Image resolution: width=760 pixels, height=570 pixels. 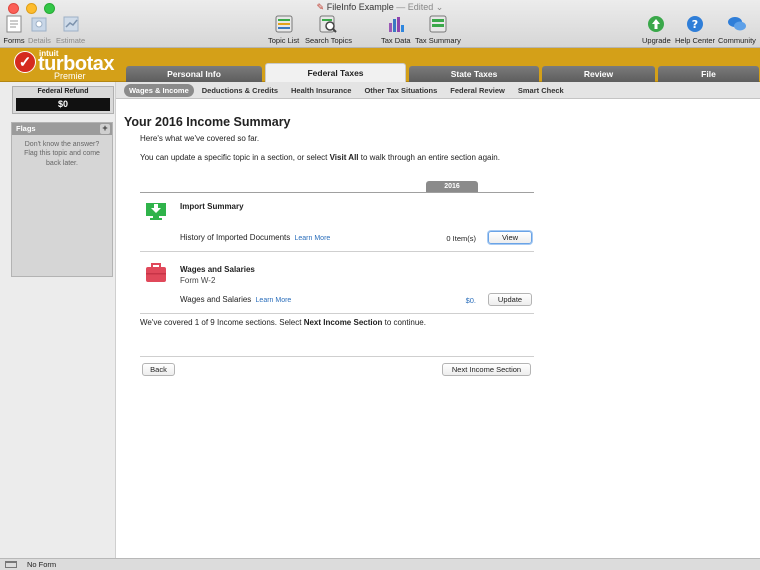 What do you see at coordinates (159, 90) in the screenshot?
I see `subtab-wages-income: Wages & Income` at bounding box center [159, 90].